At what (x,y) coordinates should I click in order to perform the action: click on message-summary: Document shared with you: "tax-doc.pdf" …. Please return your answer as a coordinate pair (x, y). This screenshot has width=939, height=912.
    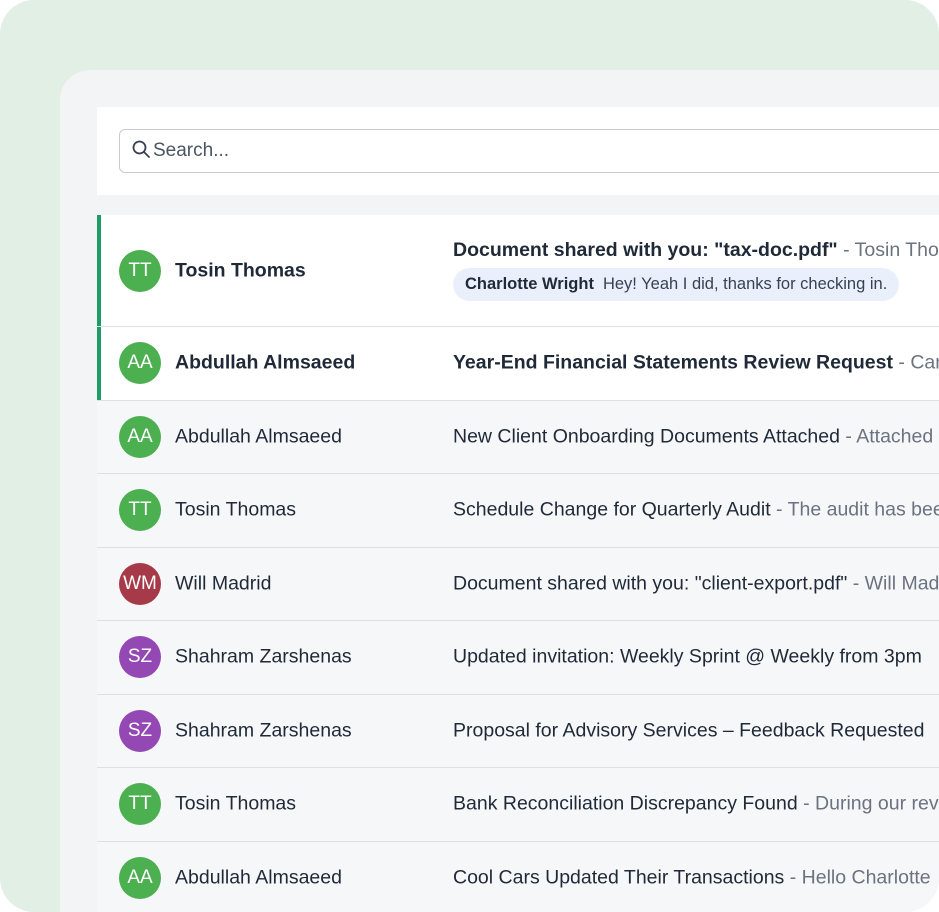
    Looking at the image, I should click on (696, 250).